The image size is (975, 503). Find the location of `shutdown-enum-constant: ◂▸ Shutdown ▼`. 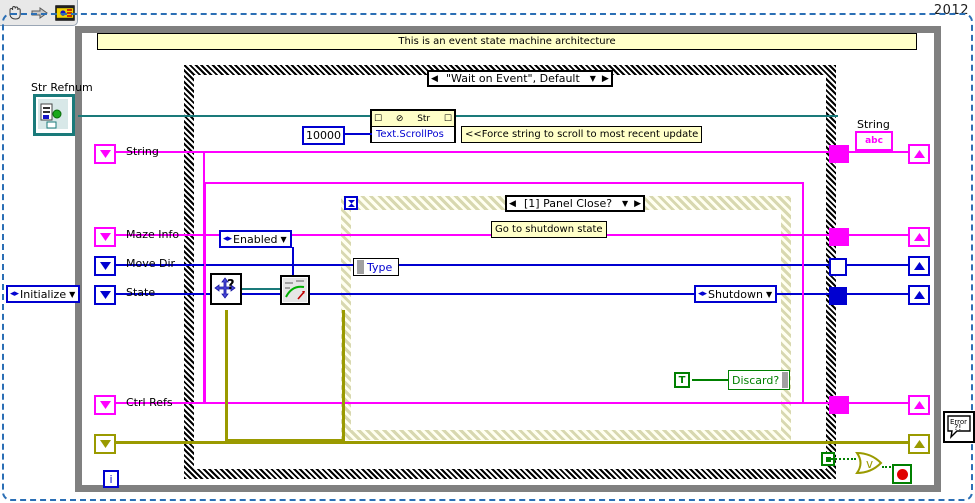

shutdown-enum-constant: ◂▸ Shutdown ▼ is located at coordinates (736, 294).